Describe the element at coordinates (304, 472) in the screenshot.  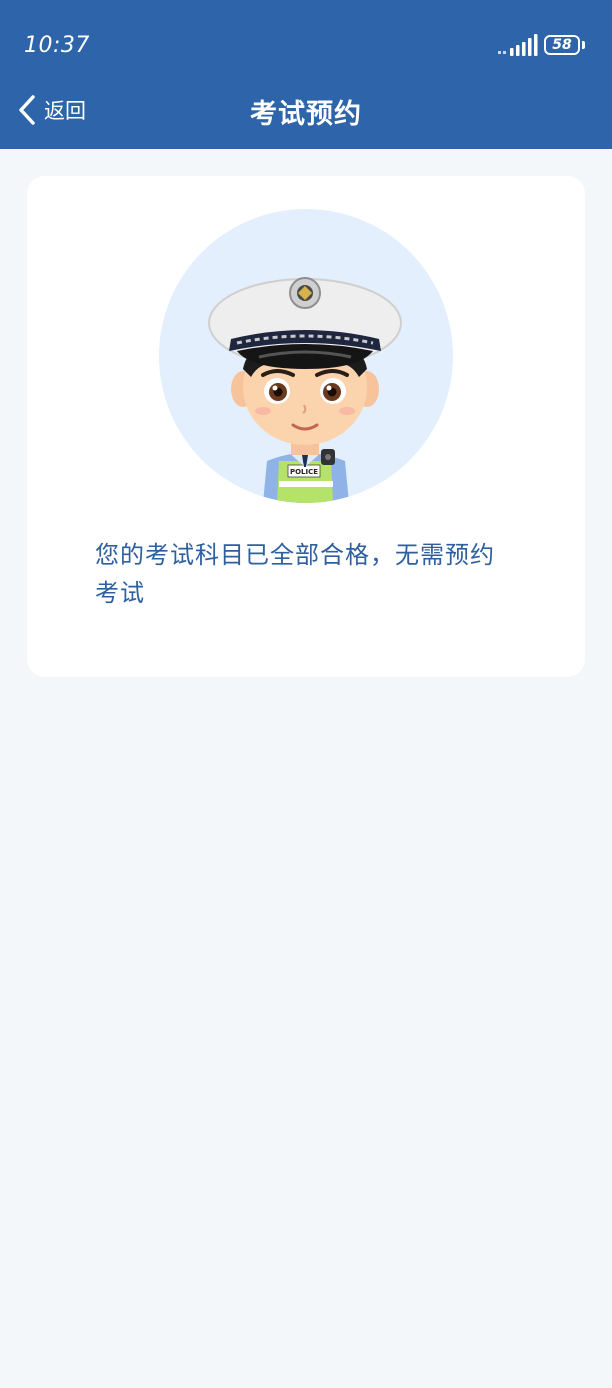
I see `police-badge-text: POLICE` at that location.